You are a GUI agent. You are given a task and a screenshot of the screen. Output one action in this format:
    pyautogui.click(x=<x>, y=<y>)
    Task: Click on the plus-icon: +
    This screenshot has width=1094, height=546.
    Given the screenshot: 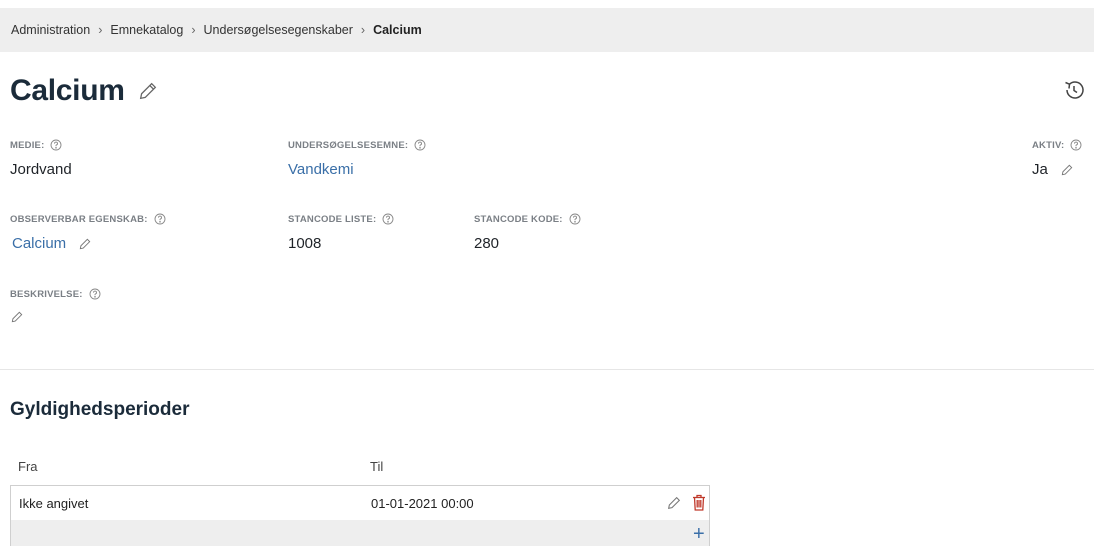 What is the action you would take?
    pyautogui.click(x=699, y=534)
    